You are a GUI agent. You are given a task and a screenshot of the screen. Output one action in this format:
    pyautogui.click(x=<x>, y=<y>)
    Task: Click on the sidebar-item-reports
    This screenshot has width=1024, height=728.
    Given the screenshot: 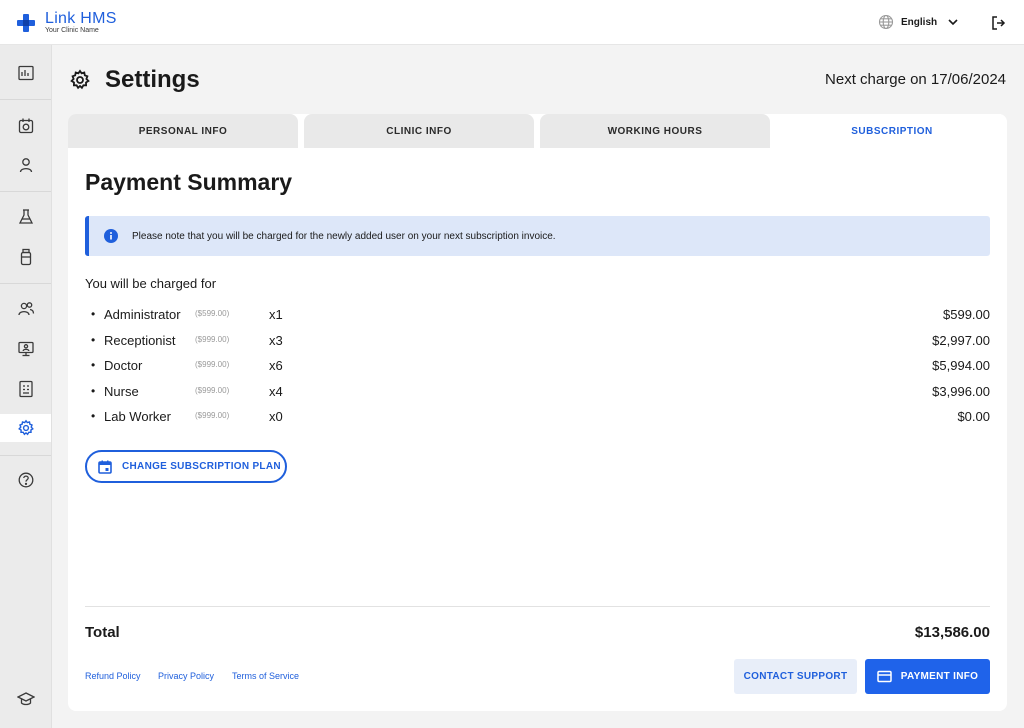 What is the action you would take?
    pyautogui.click(x=25, y=389)
    